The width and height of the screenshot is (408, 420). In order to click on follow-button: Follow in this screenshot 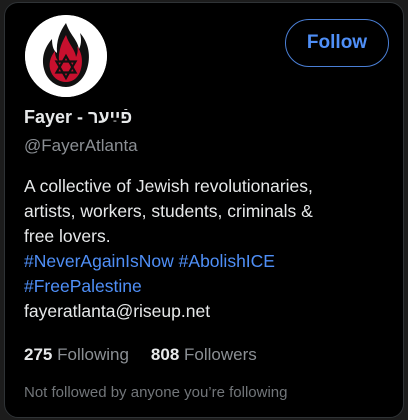, I will do `click(337, 43)`.